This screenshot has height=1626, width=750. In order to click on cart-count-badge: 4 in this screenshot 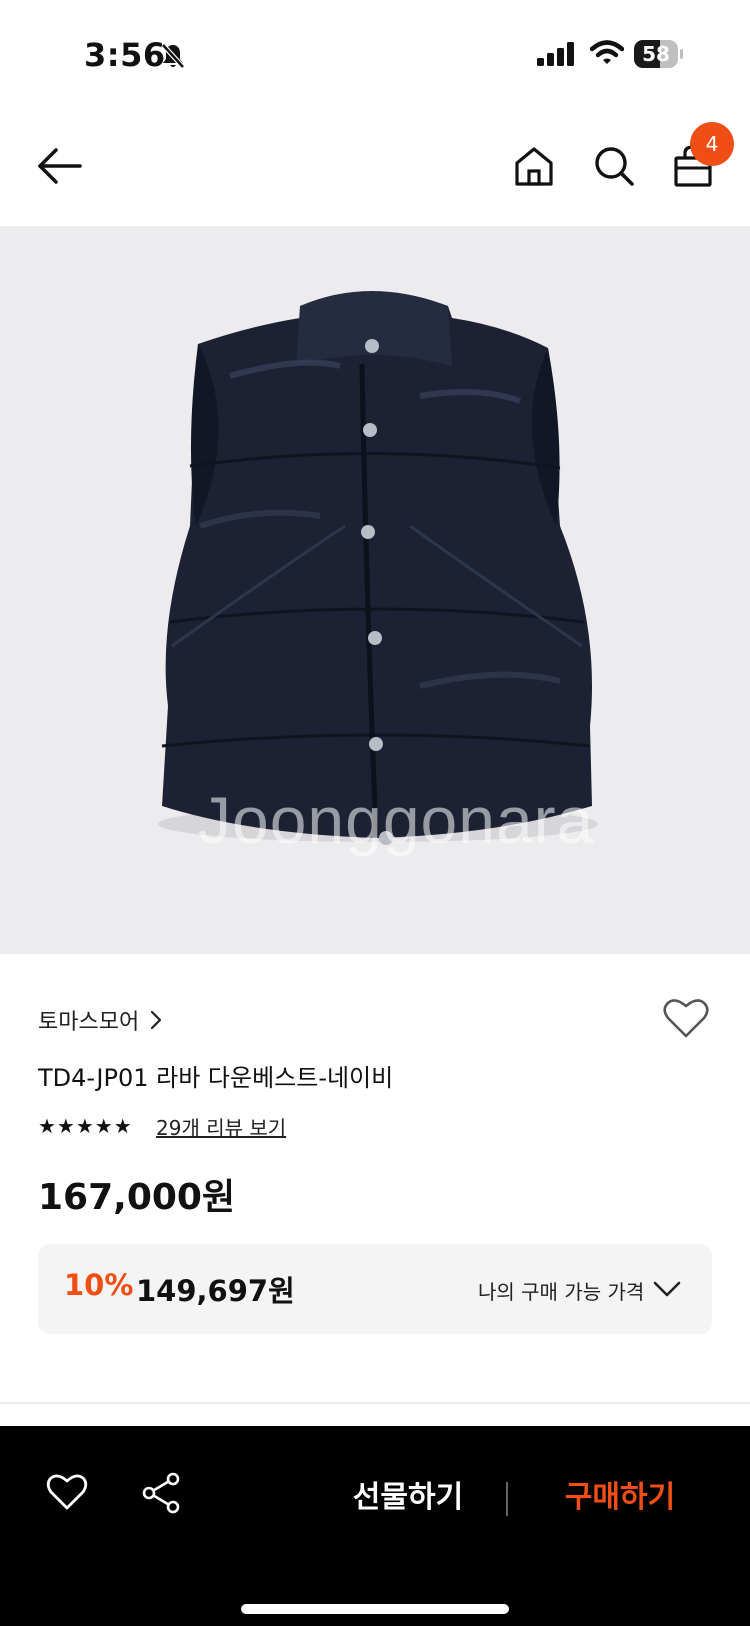, I will do `click(712, 144)`.